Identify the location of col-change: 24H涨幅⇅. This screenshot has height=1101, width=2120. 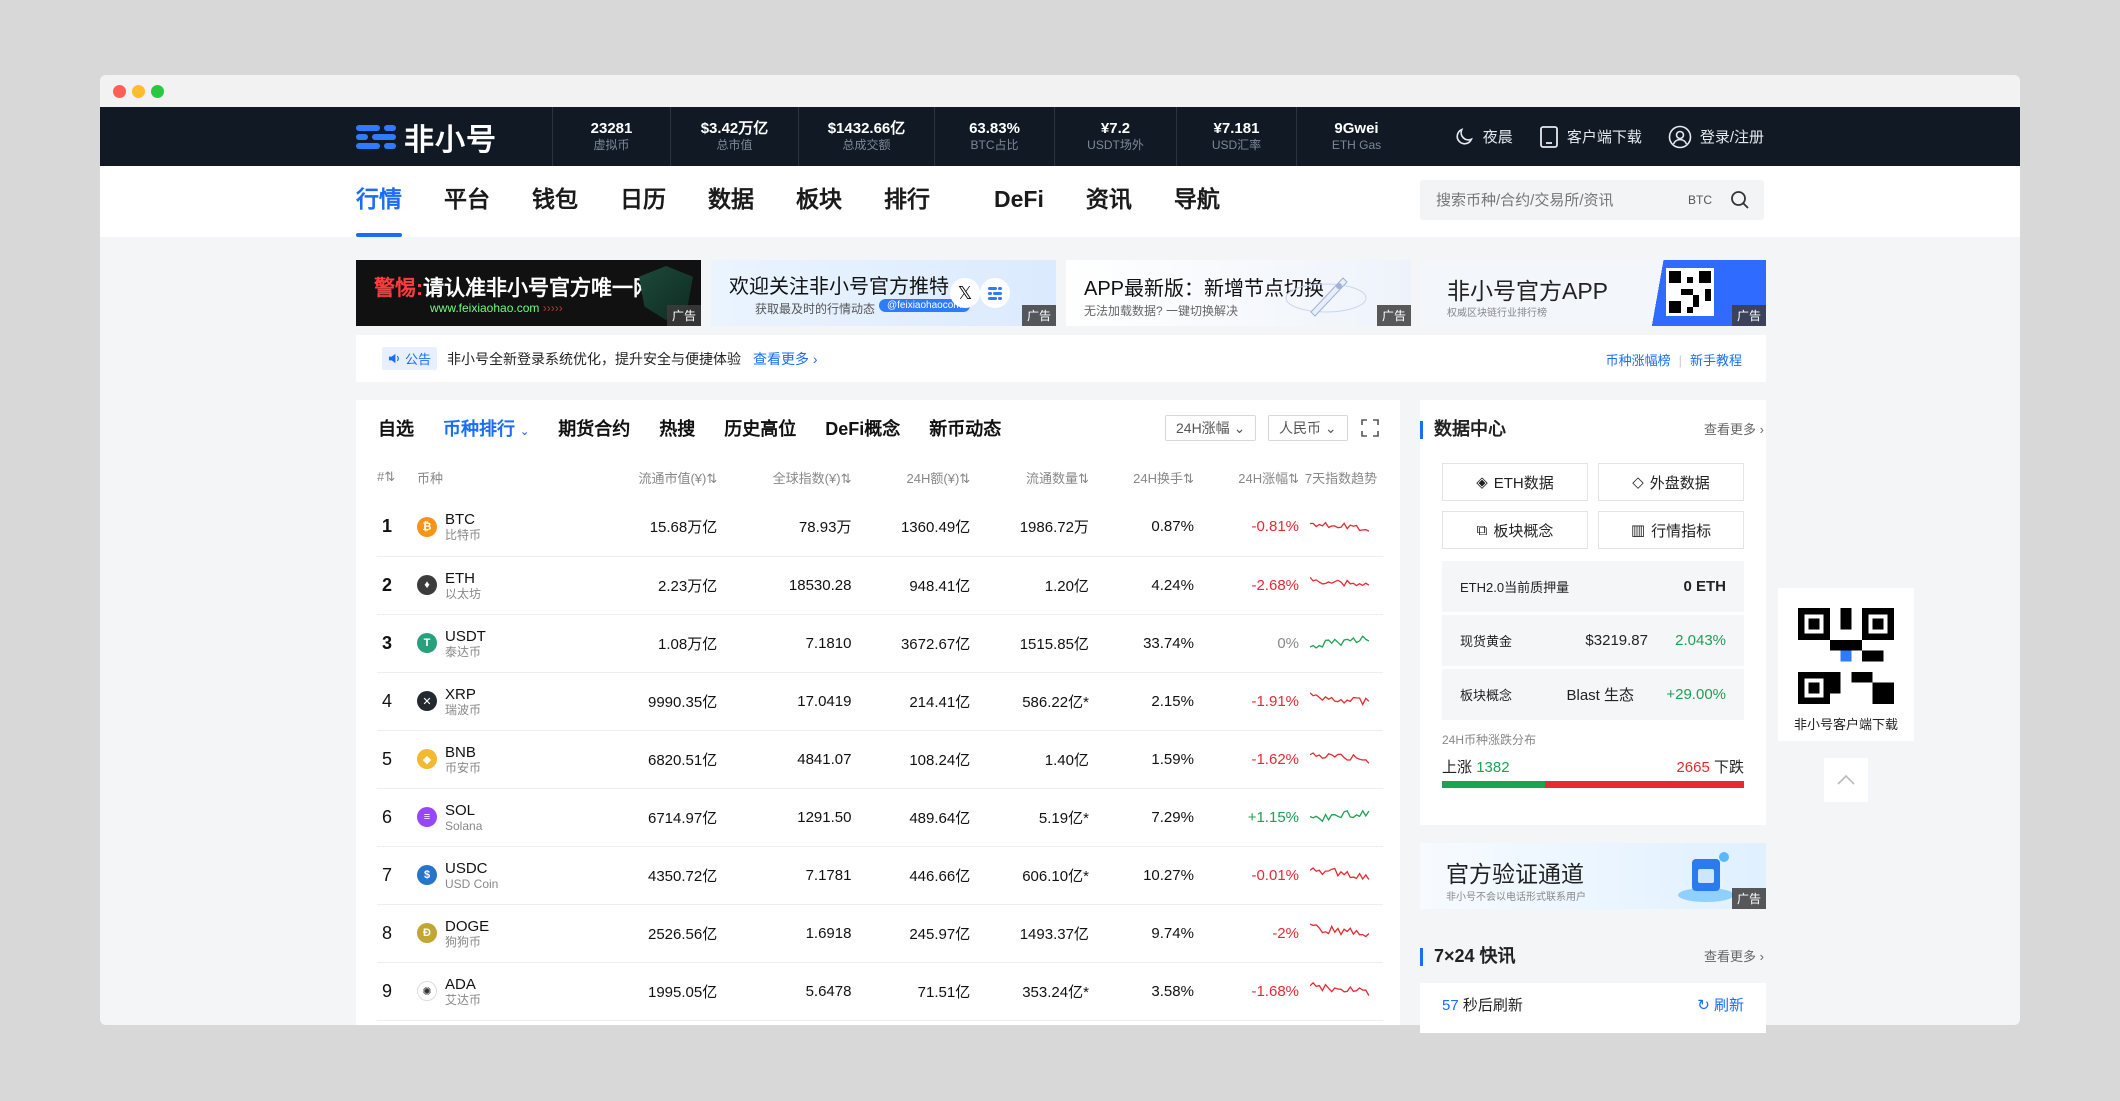
(1250, 477).